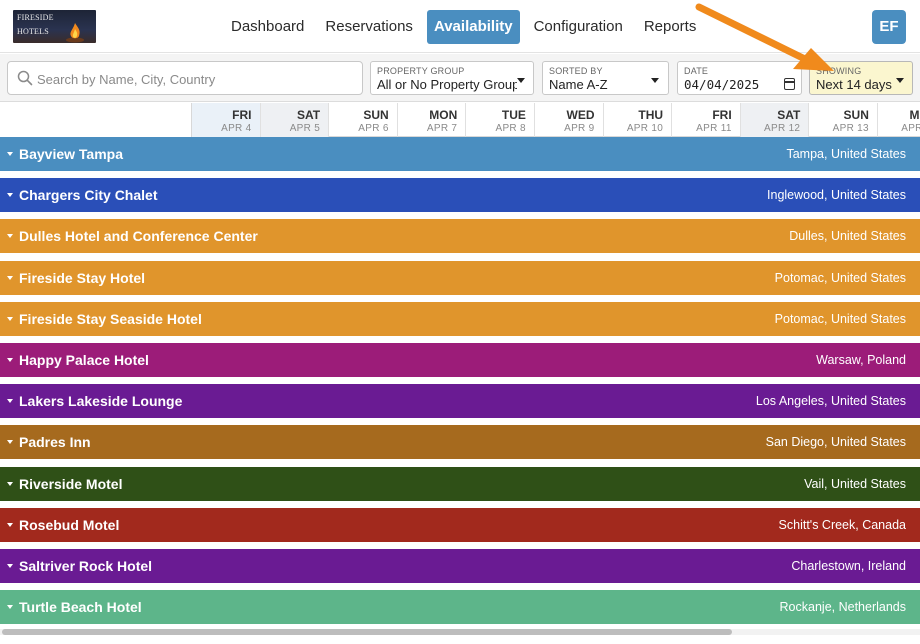  I want to click on horizontal-scrollbar, so click(460, 632).